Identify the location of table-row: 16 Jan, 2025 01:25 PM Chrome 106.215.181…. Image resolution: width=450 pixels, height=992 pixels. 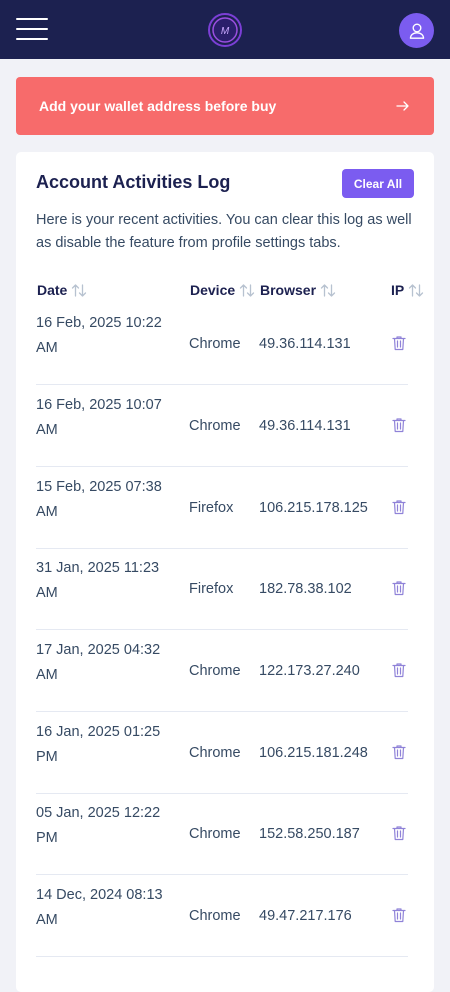
(222, 753).